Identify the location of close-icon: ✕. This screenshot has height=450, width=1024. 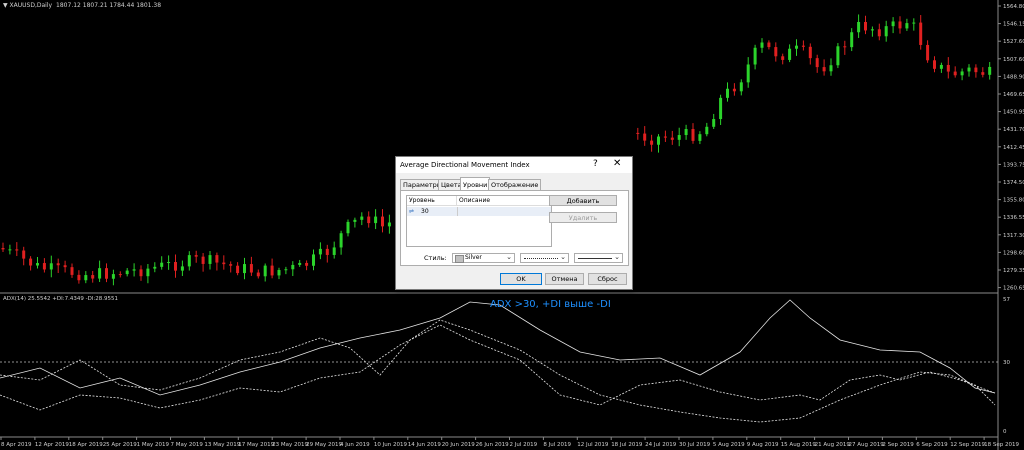
(617, 163).